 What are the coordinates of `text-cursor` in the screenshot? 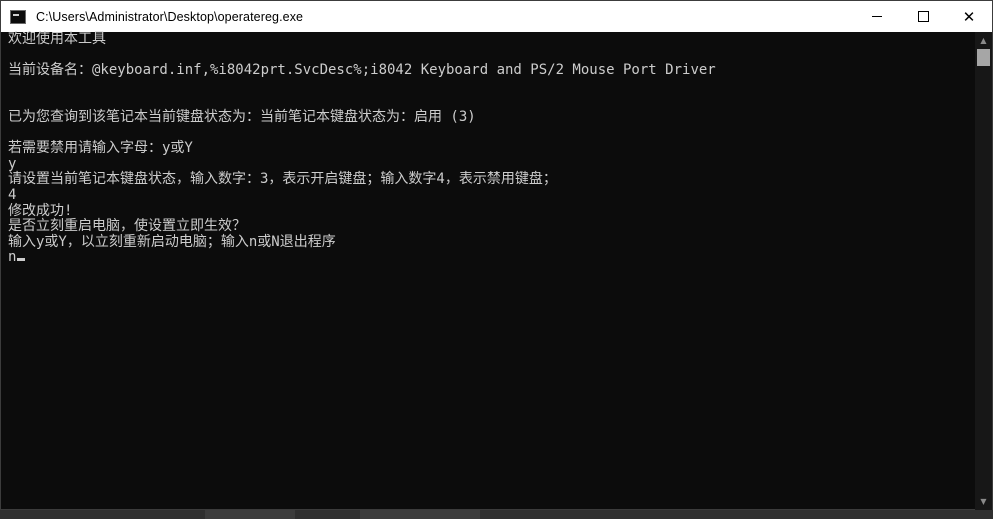 It's located at (21, 260).